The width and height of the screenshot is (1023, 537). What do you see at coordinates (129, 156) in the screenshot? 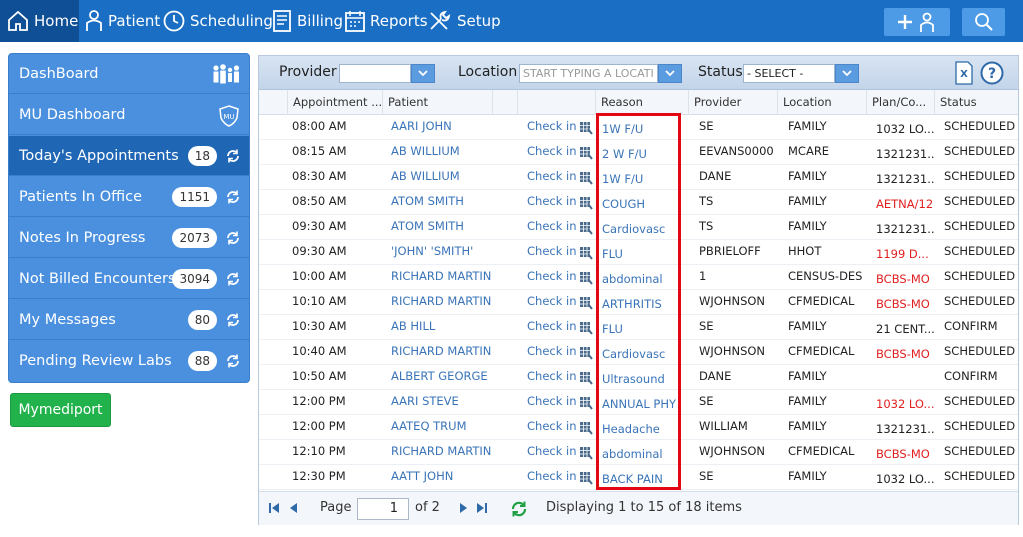
I see `sidebar-item-todays-appointments: Today's Appointments 18` at bounding box center [129, 156].